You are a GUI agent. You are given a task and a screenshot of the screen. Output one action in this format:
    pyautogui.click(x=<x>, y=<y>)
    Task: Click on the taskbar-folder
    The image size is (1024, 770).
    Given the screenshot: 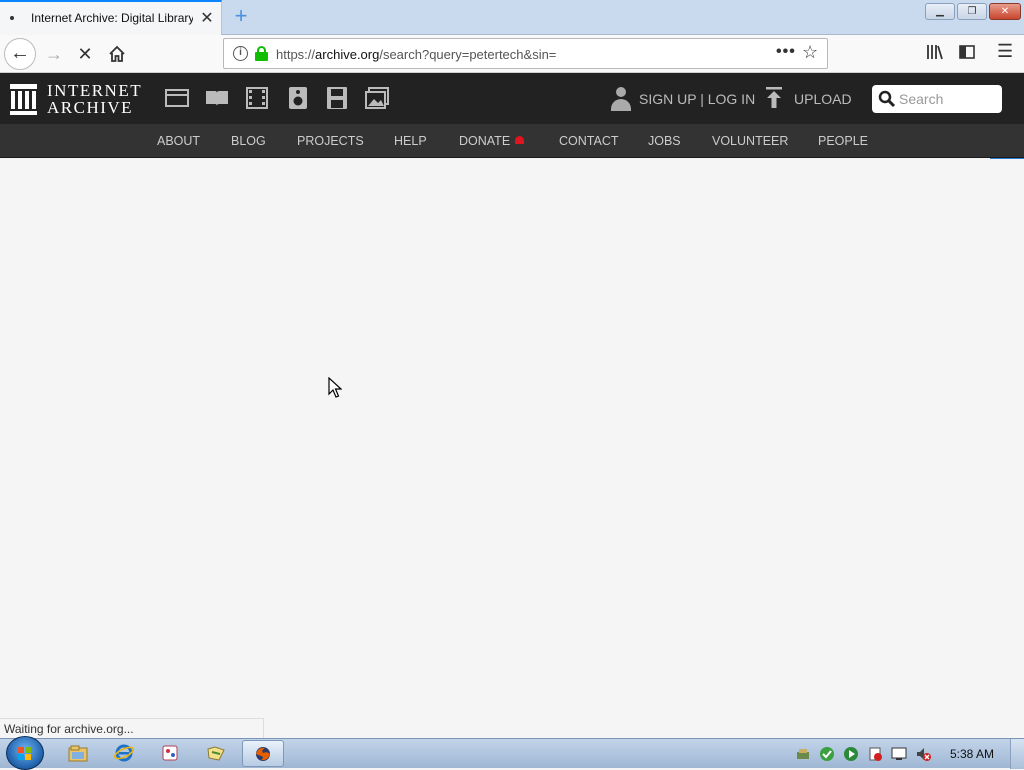 What is the action you would take?
    pyautogui.click(x=217, y=753)
    